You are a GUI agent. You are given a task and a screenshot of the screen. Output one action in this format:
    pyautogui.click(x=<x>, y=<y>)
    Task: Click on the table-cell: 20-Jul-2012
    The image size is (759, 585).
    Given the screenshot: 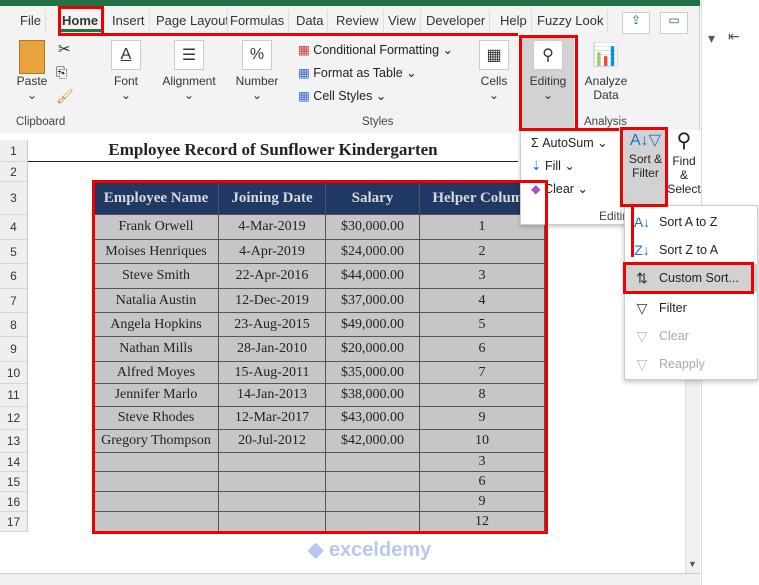 What is the action you would take?
    pyautogui.click(x=272, y=441)
    